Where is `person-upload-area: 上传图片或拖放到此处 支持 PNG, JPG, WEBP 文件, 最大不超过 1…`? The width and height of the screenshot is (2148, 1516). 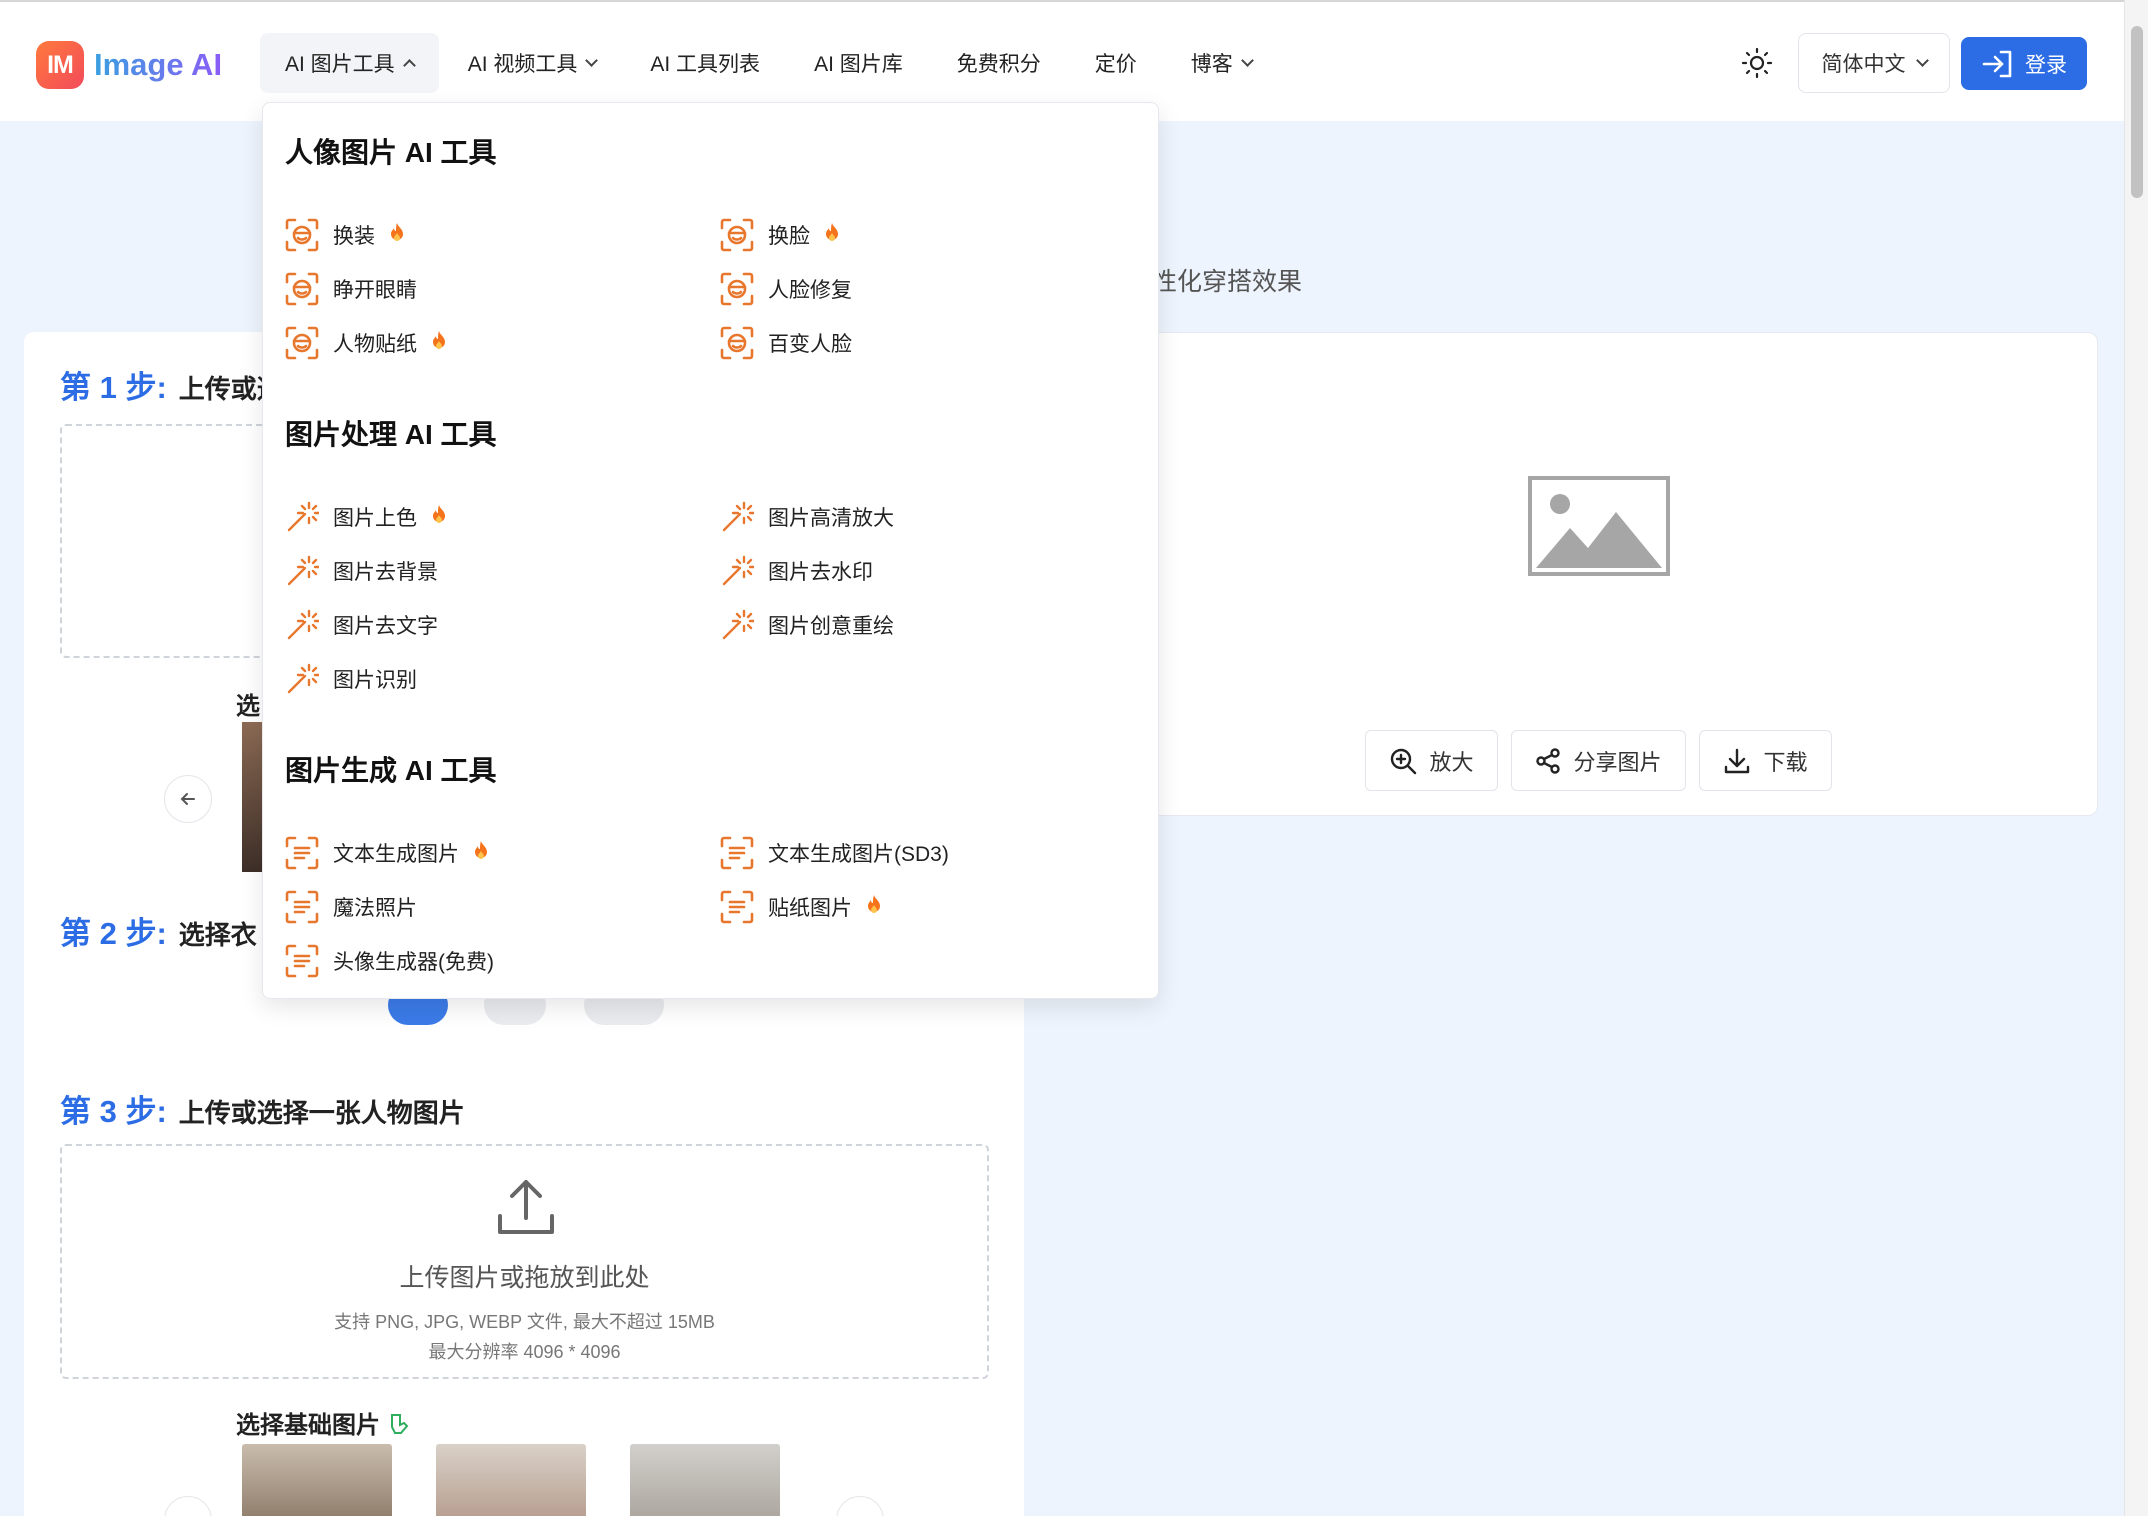
person-upload-area: 上传图片或拖放到此处 支持 PNG, JPG, WEBP 文件, 最大不超过 1… is located at coordinates (524, 1261).